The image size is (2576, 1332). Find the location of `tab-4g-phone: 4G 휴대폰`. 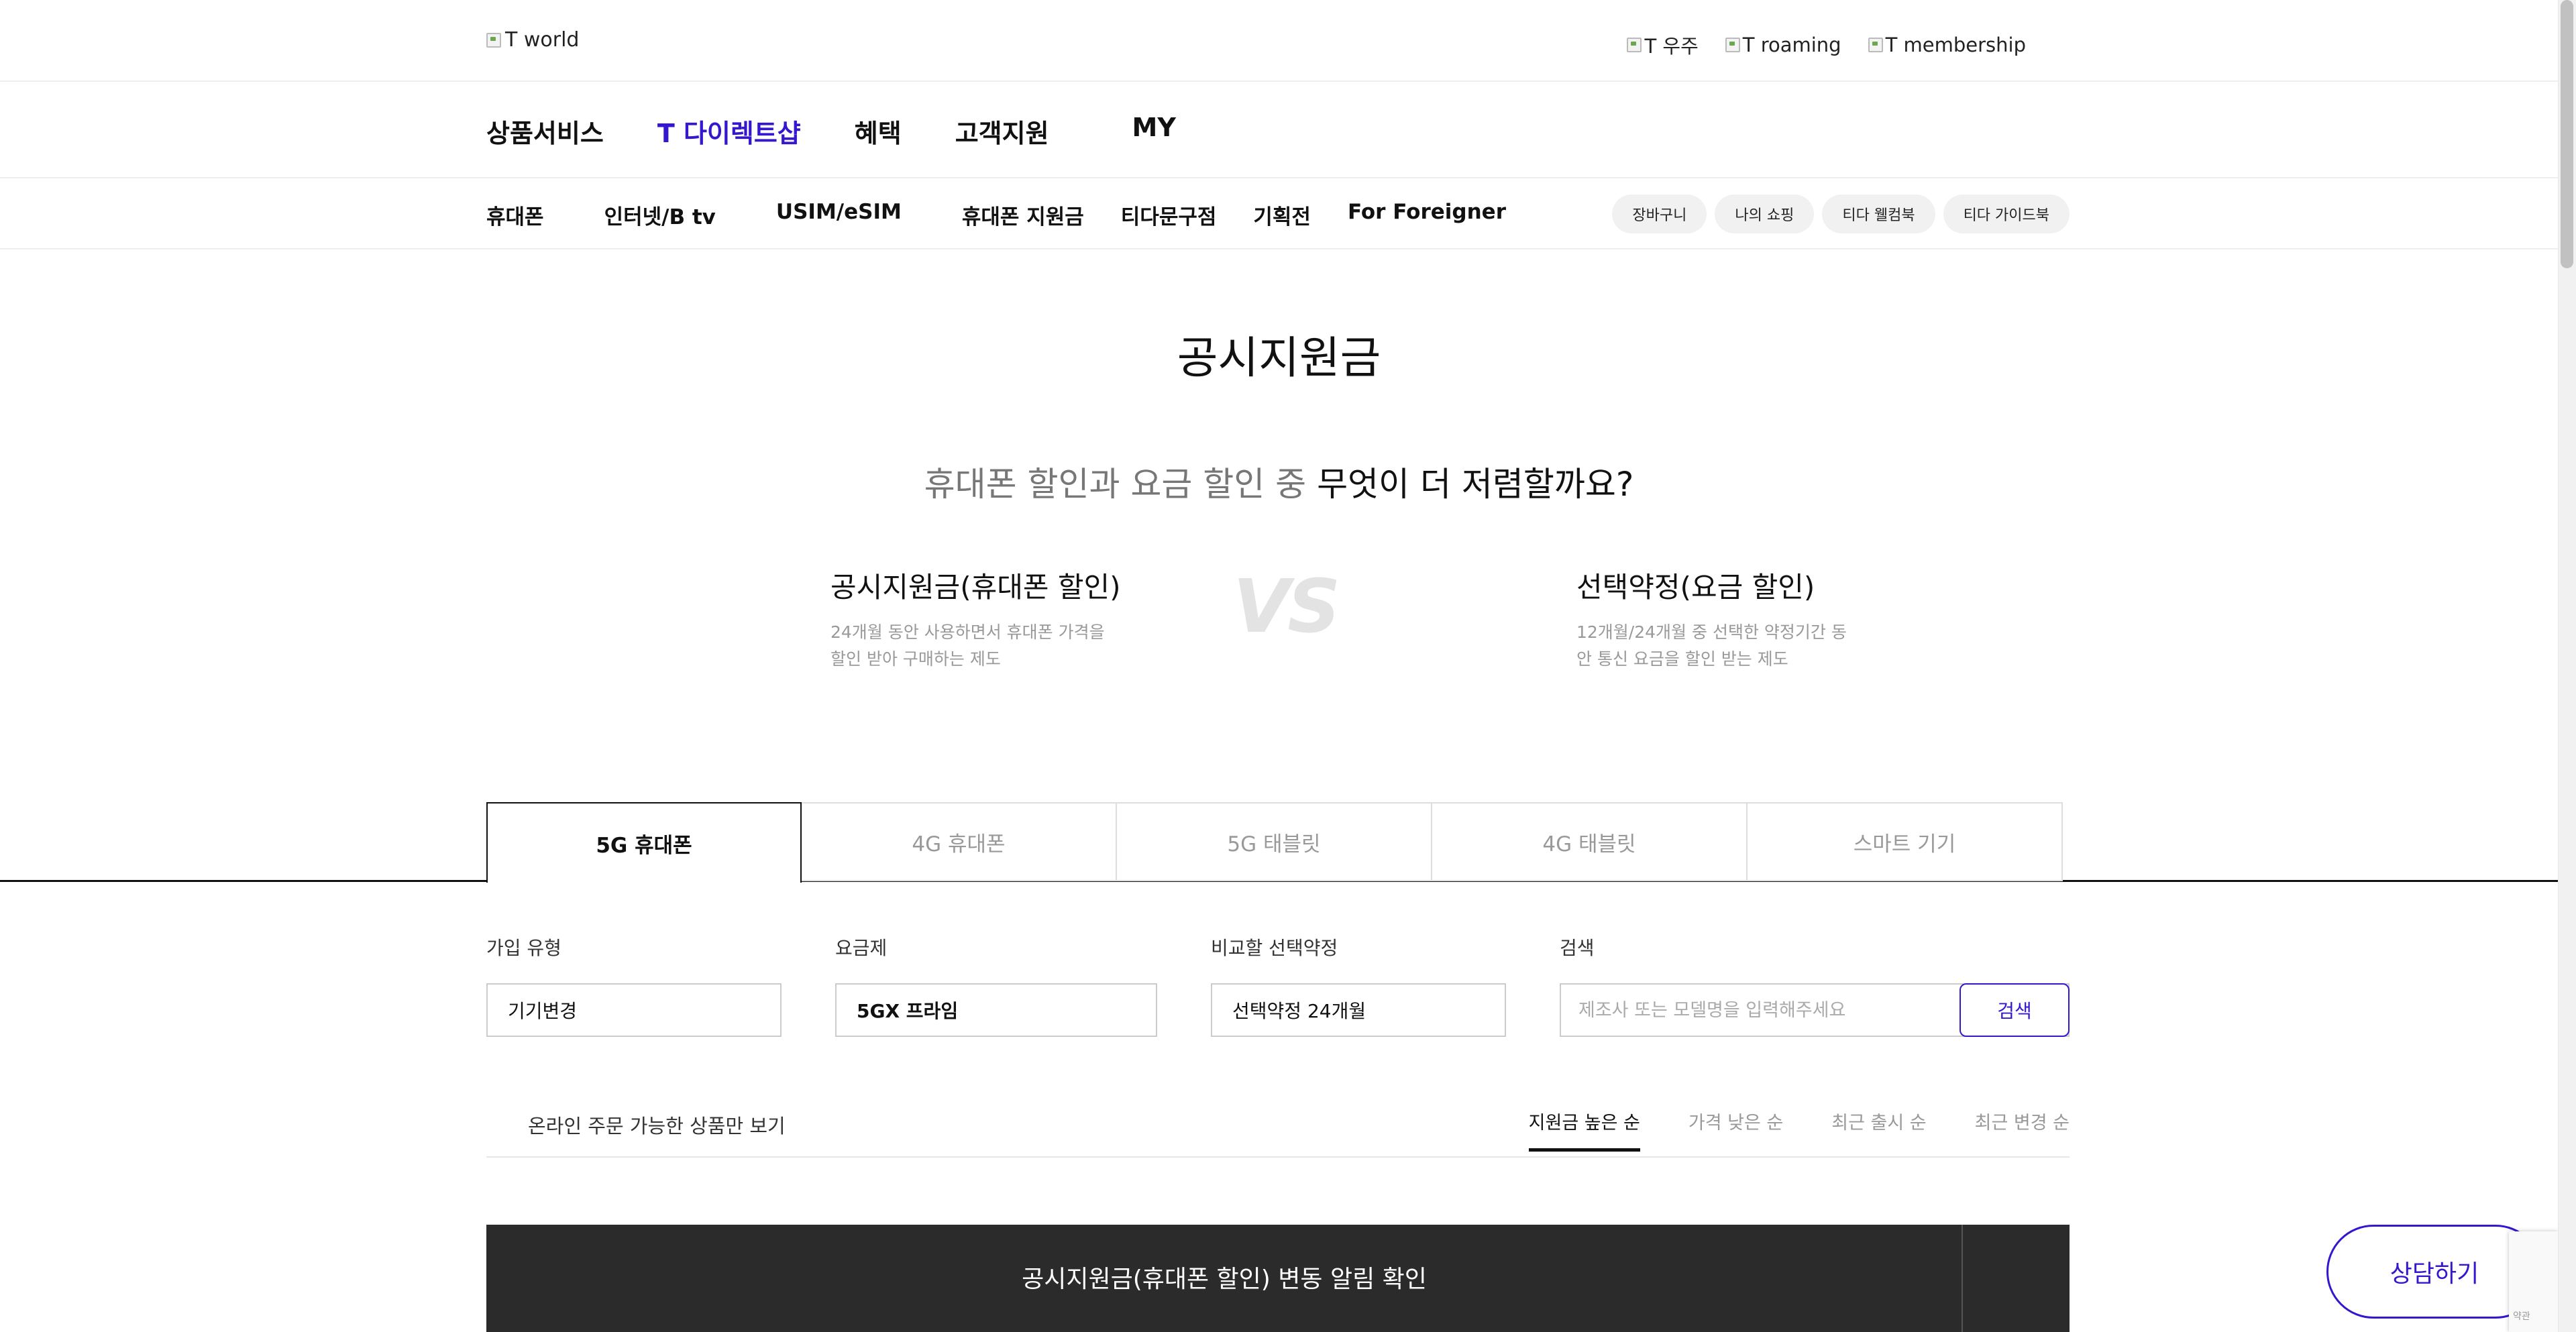

tab-4g-phone: 4G 휴대폰 is located at coordinates (959, 841).